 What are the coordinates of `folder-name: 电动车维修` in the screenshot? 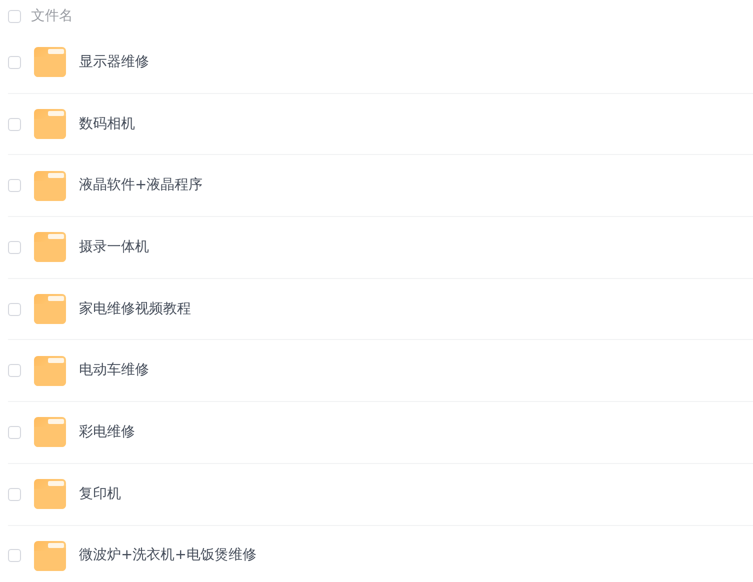 It's located at (114, 371).